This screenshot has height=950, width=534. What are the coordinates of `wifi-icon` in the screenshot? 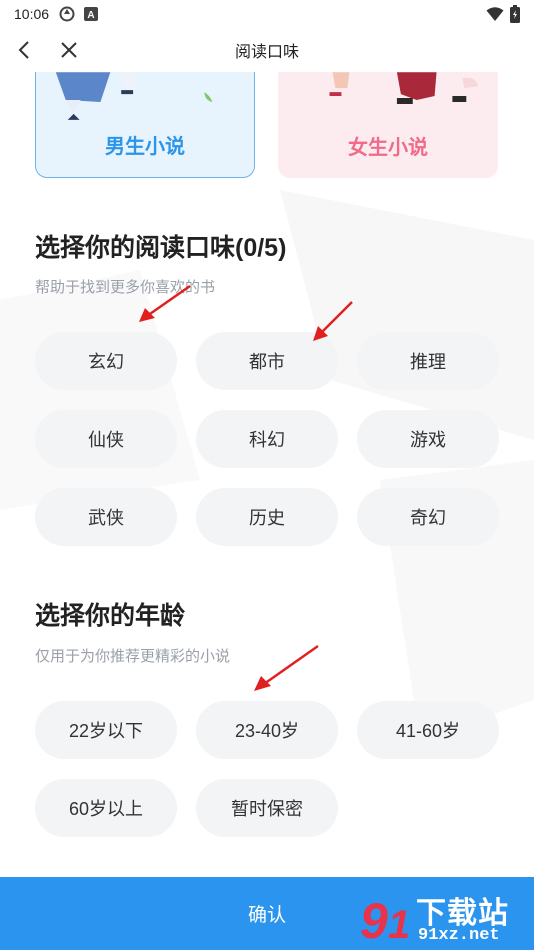 It's located at (495, 16).